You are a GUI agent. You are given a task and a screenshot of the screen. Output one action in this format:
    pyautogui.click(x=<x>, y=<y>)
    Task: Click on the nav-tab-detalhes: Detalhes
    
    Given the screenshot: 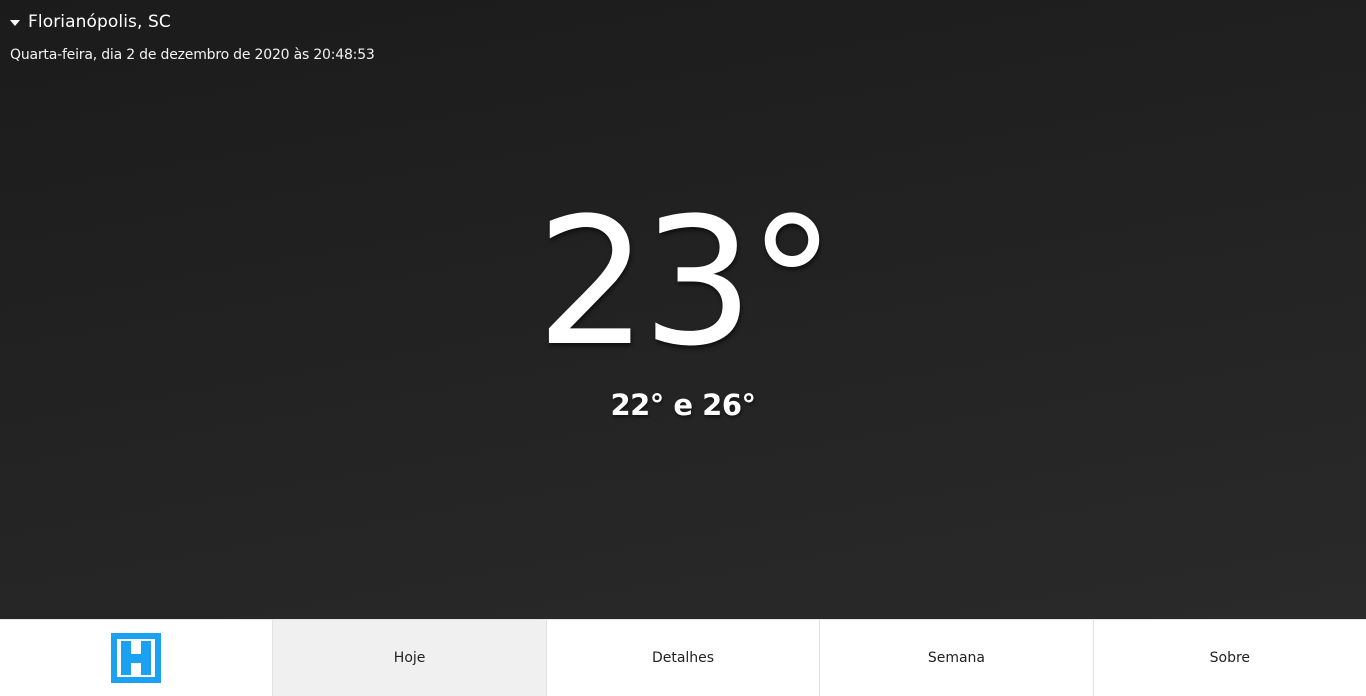 What is the action you would take?
    pyautogui.click(x=682, y=658)
    